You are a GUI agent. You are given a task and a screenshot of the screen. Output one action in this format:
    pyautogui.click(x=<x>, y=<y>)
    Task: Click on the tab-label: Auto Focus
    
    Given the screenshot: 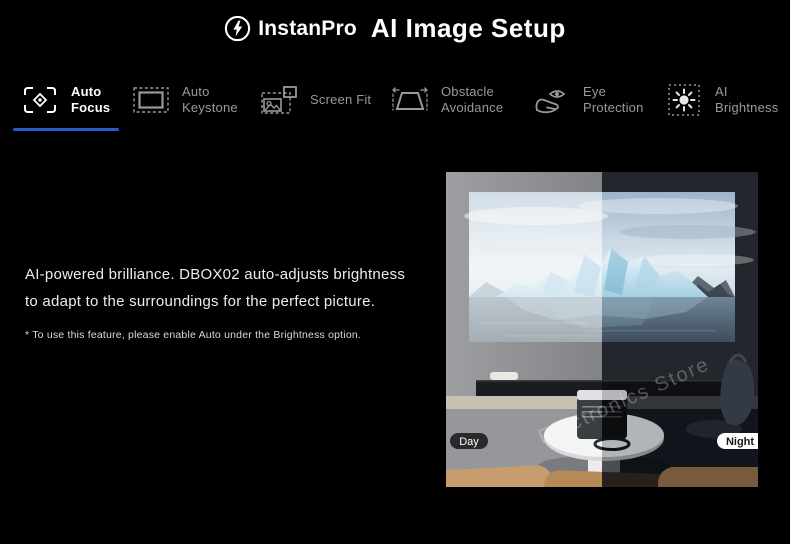 What is the action you would take?
    pyautogui.click(x=91, y=99)
    